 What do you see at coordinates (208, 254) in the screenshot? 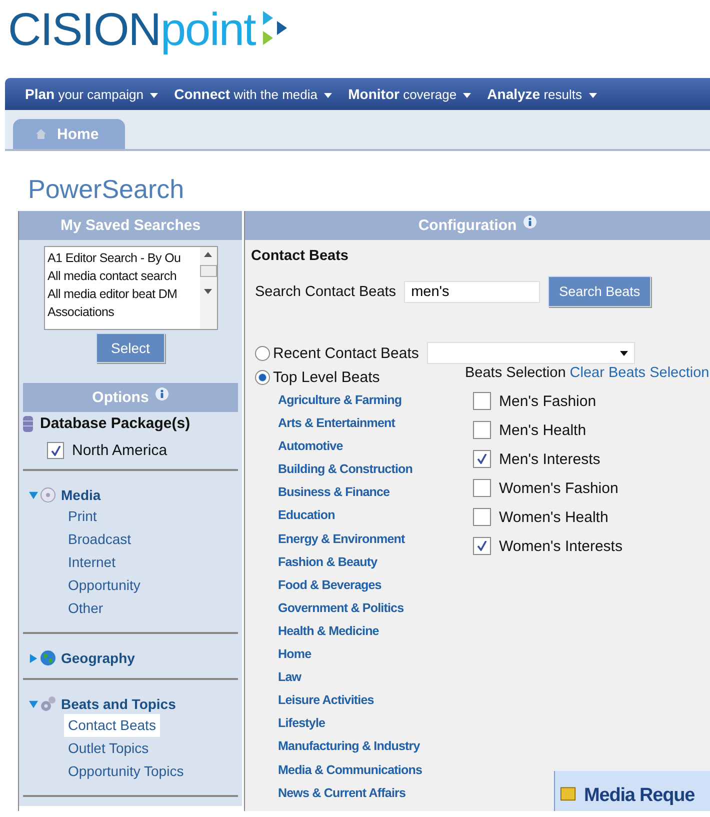
I see `scroll-up-icon` at bounding box center [208, 254].